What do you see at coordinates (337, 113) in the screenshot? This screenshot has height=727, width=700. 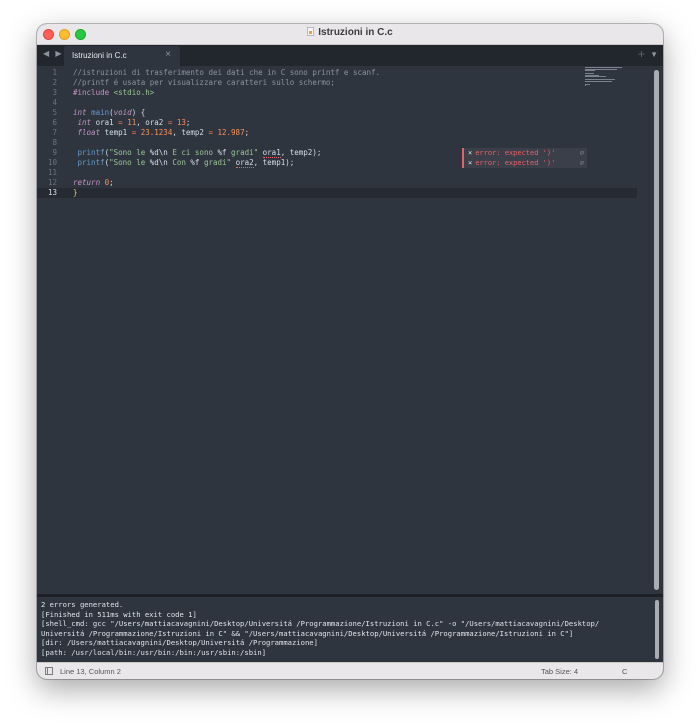 I see `code-line: 5 int main(void) {` at bounding box center [337, 113].